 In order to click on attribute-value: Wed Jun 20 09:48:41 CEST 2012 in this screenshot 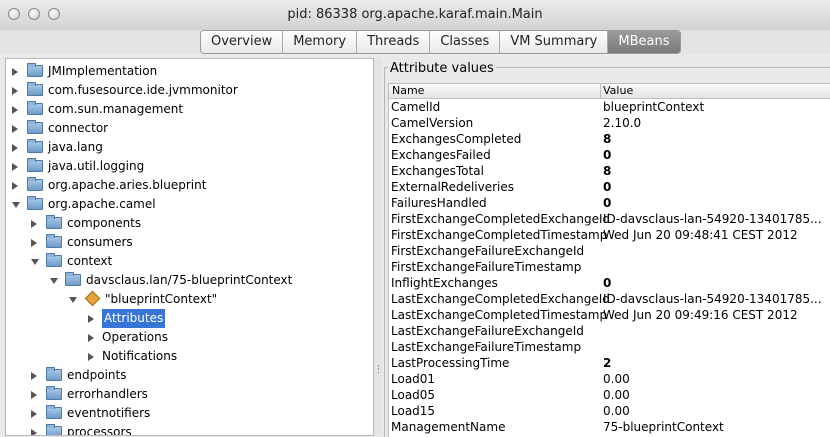, I will do `click(700, 235)`.